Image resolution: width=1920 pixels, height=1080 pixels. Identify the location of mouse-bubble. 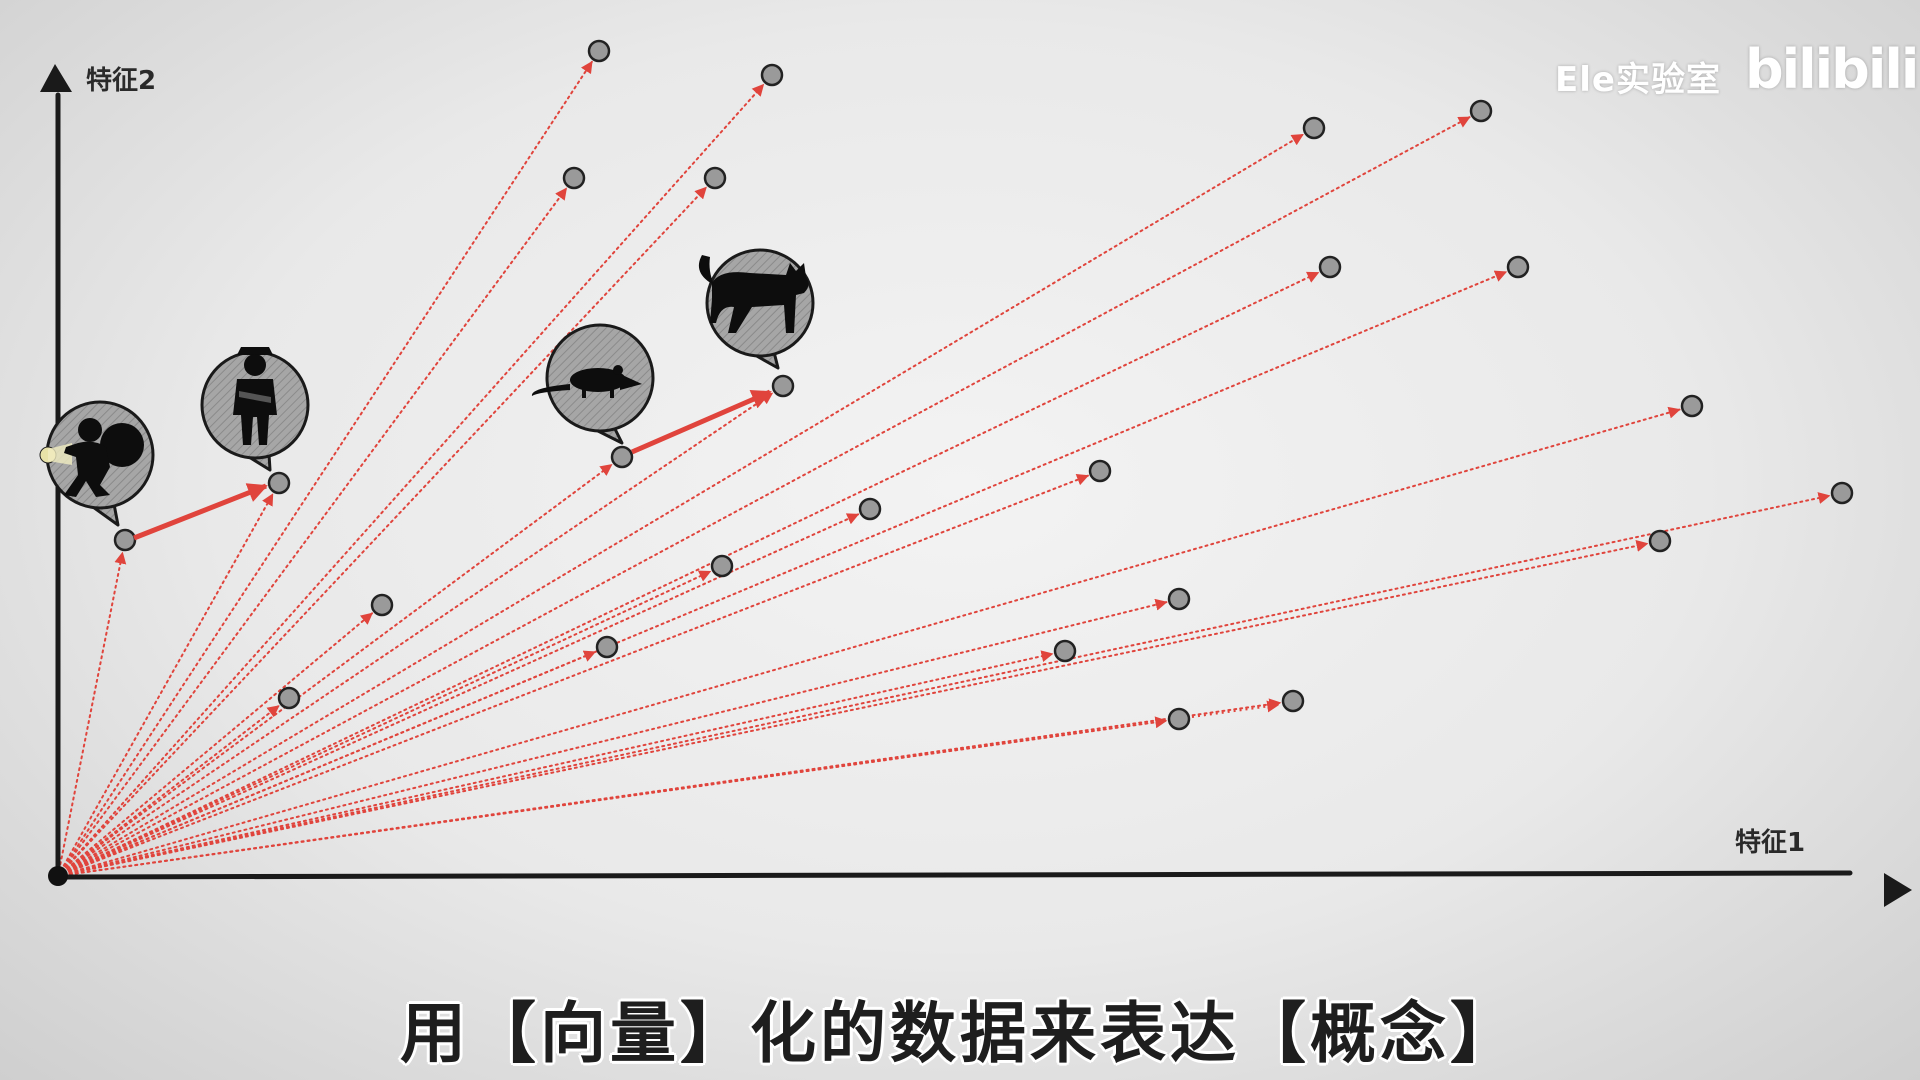
(593, 384).